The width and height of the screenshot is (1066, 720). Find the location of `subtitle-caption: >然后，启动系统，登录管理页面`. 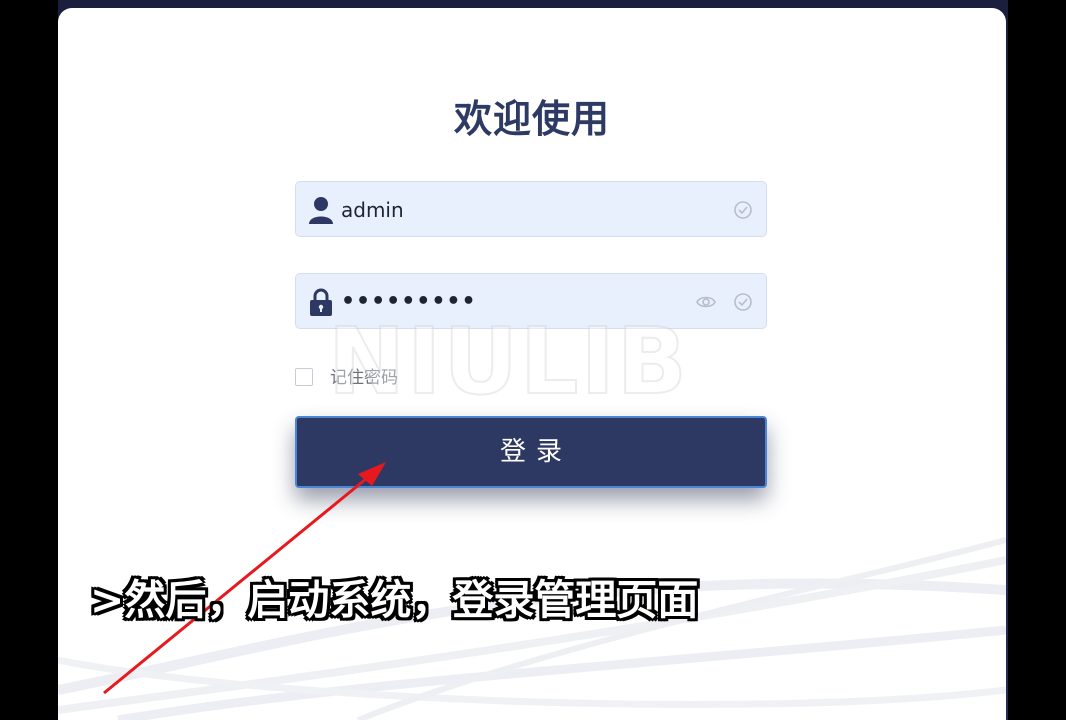

subtitle-caption: >然后，启动系统，登录管理页面 is located at coordinates (394, 600).